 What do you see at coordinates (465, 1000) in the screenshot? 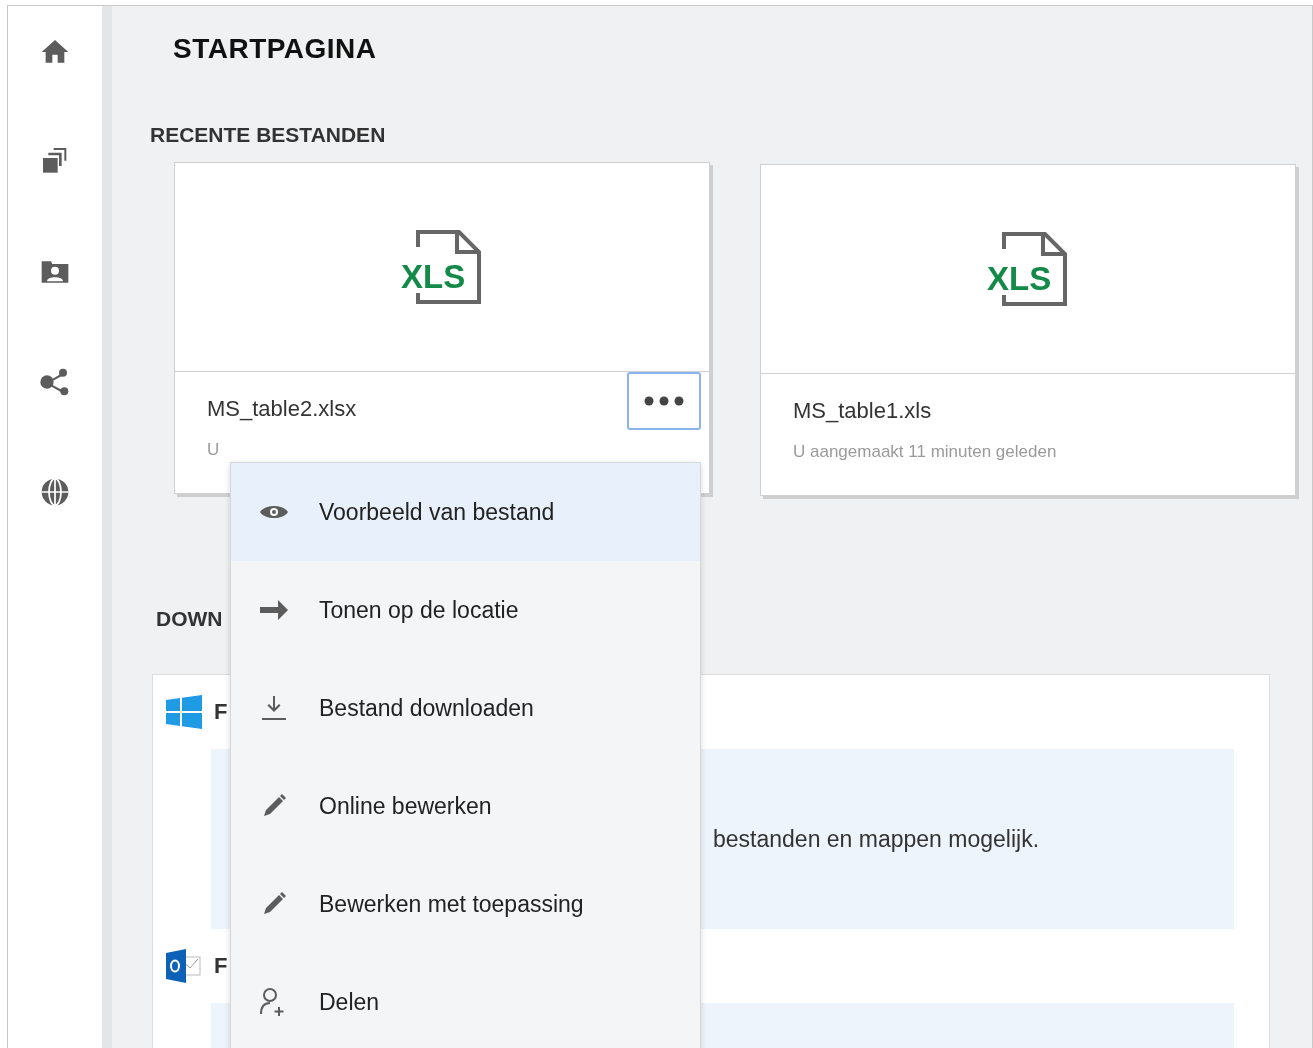
I see `menu-item: Delen` at bounding box center [465, 1000].